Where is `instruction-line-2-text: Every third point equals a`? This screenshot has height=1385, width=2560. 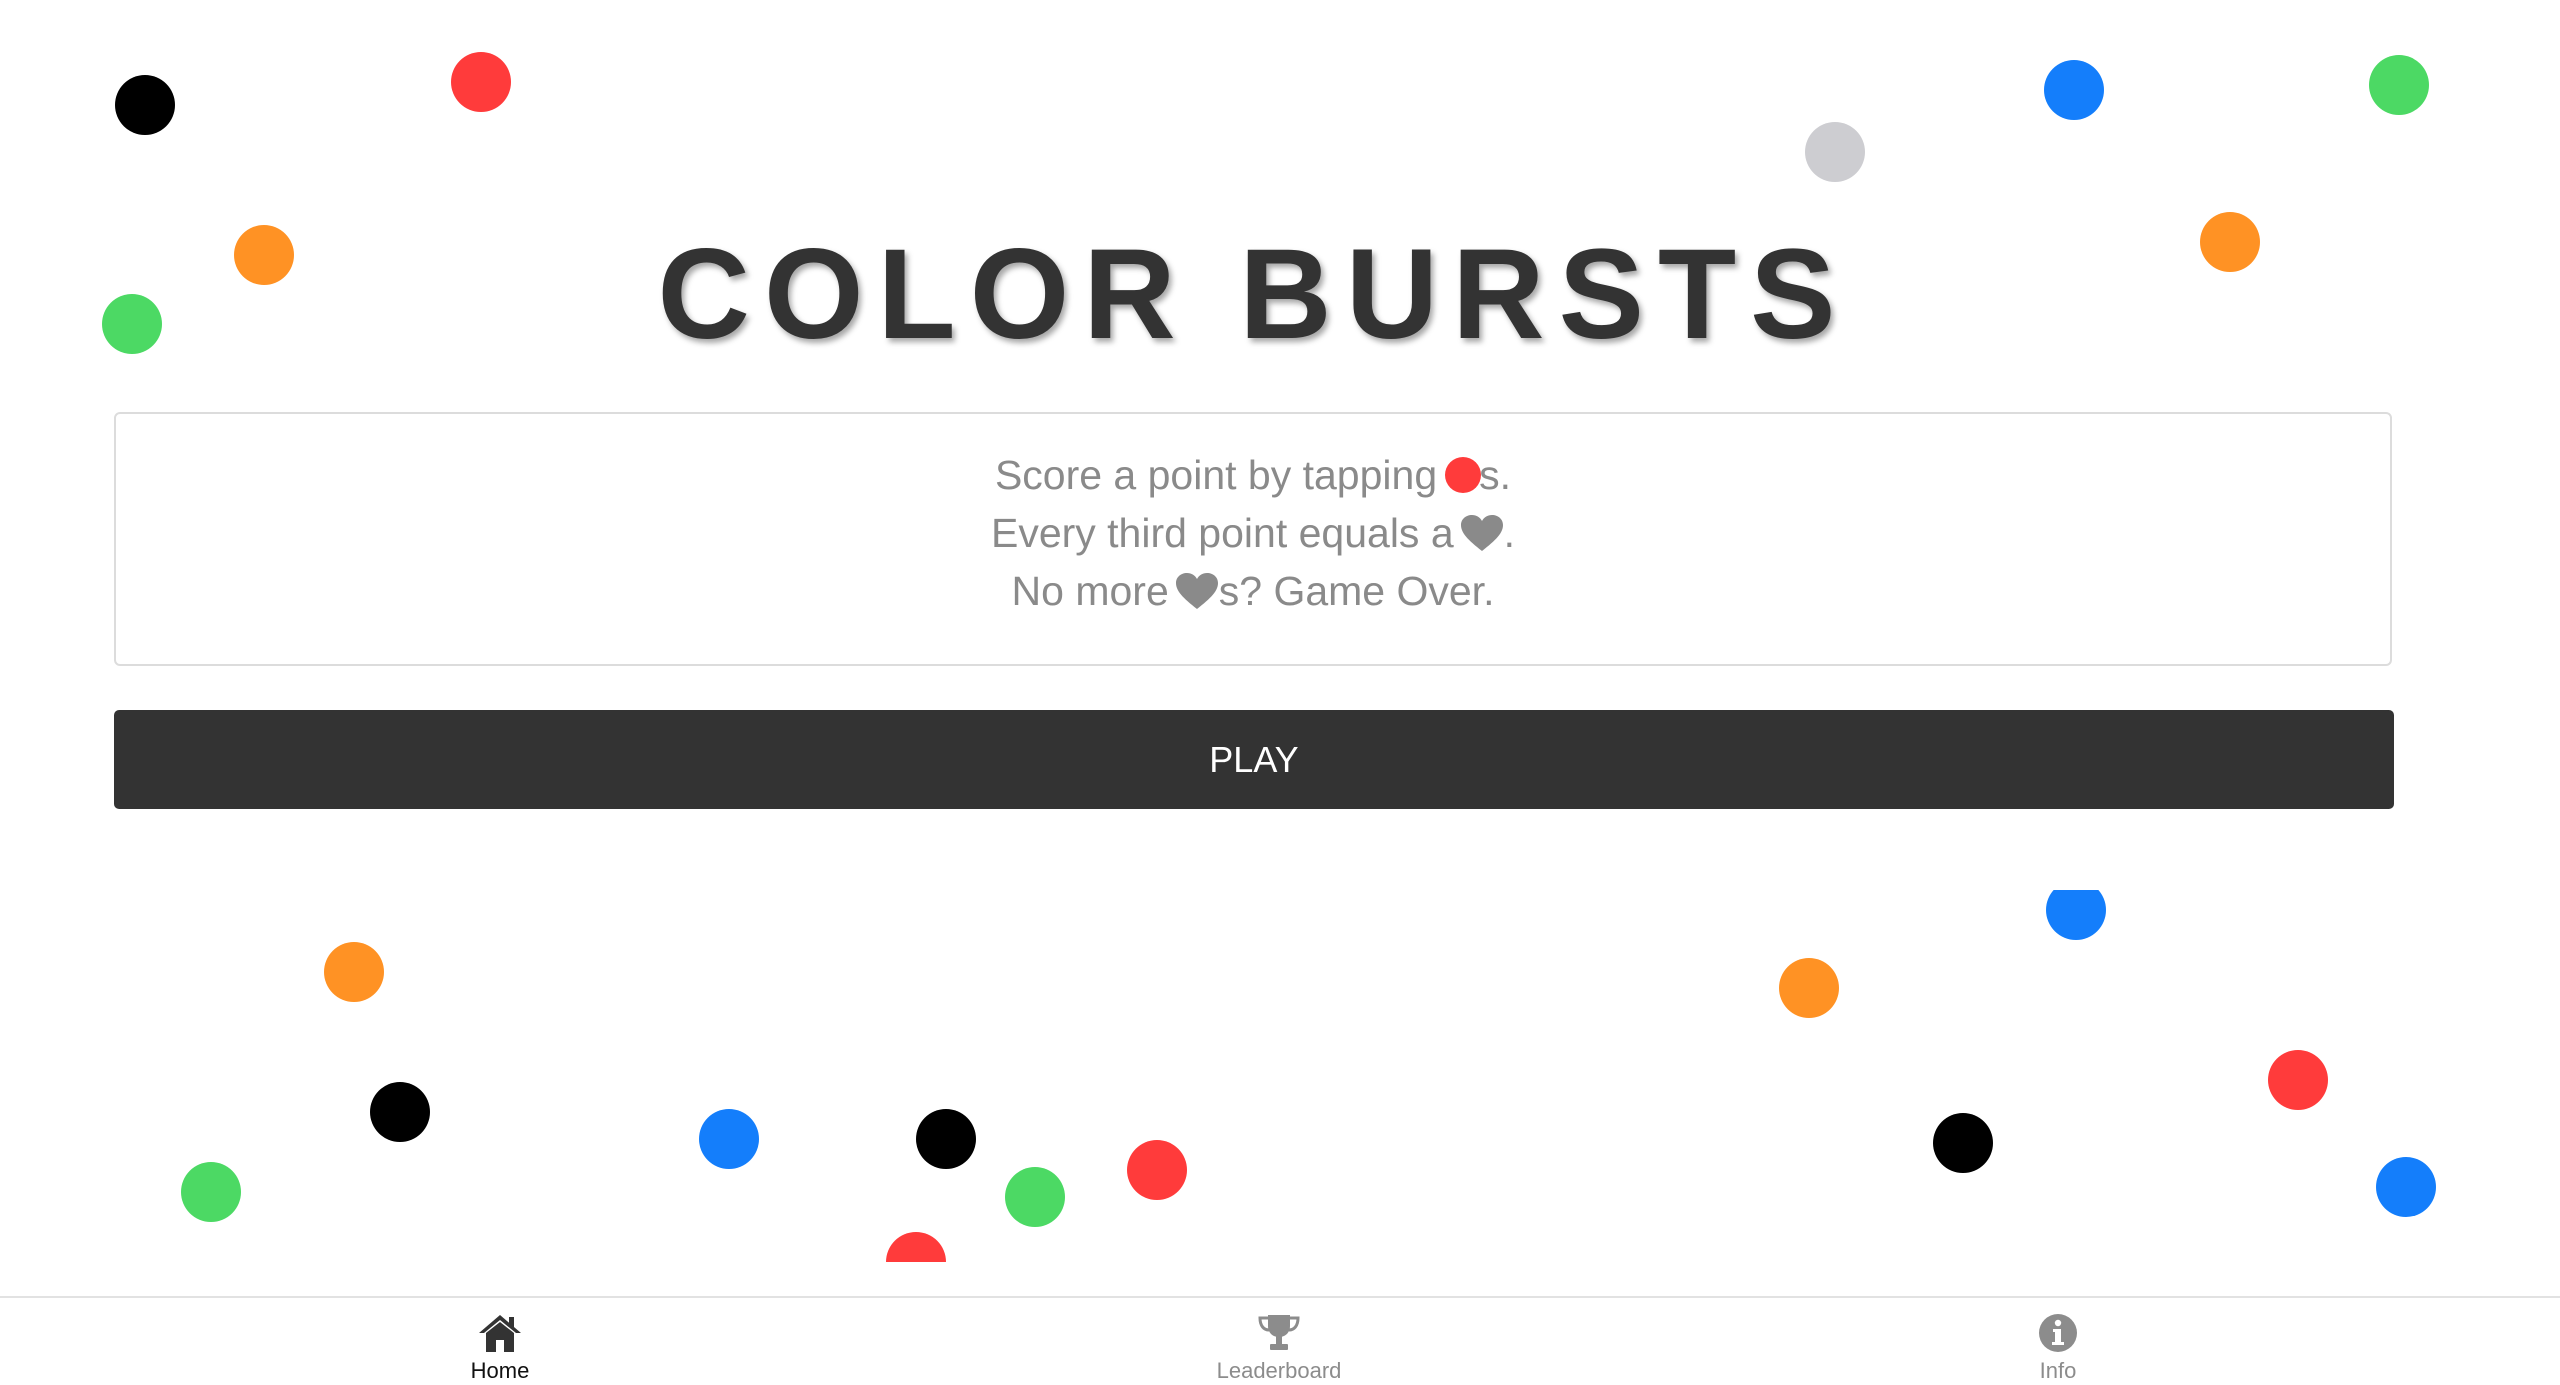
instruction-line-2-text: Every third point equals a is located at coordinates (1222, 533).